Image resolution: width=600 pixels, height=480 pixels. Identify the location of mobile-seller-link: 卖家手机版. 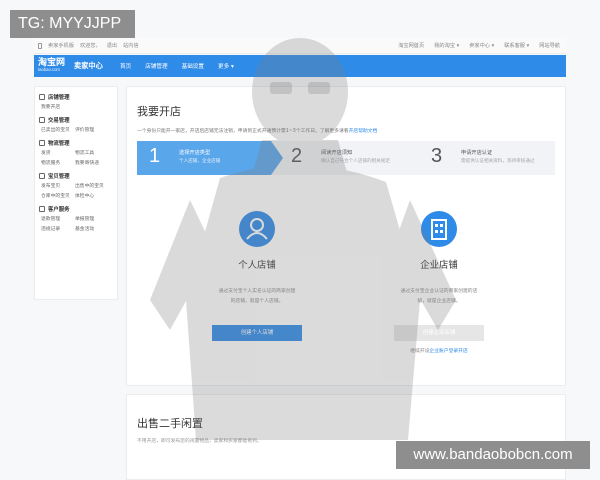
(61, 45).